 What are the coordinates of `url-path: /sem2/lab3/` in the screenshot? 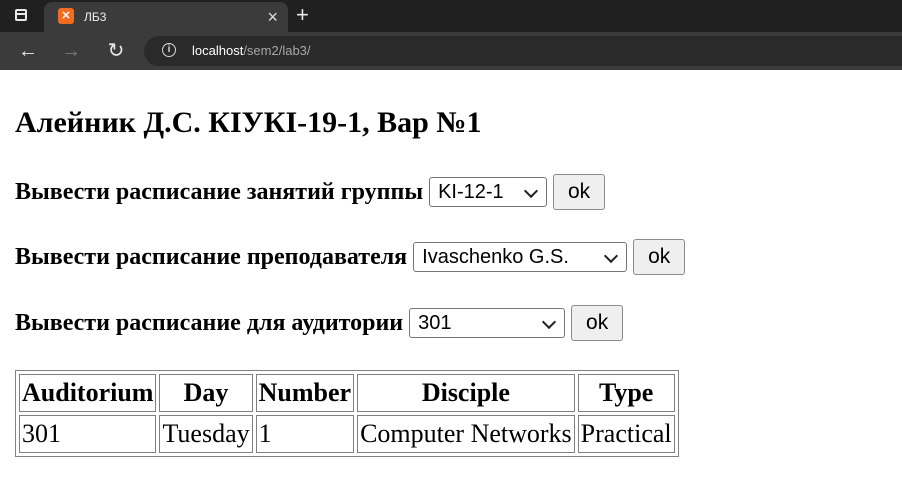 It's located at (277, 50).